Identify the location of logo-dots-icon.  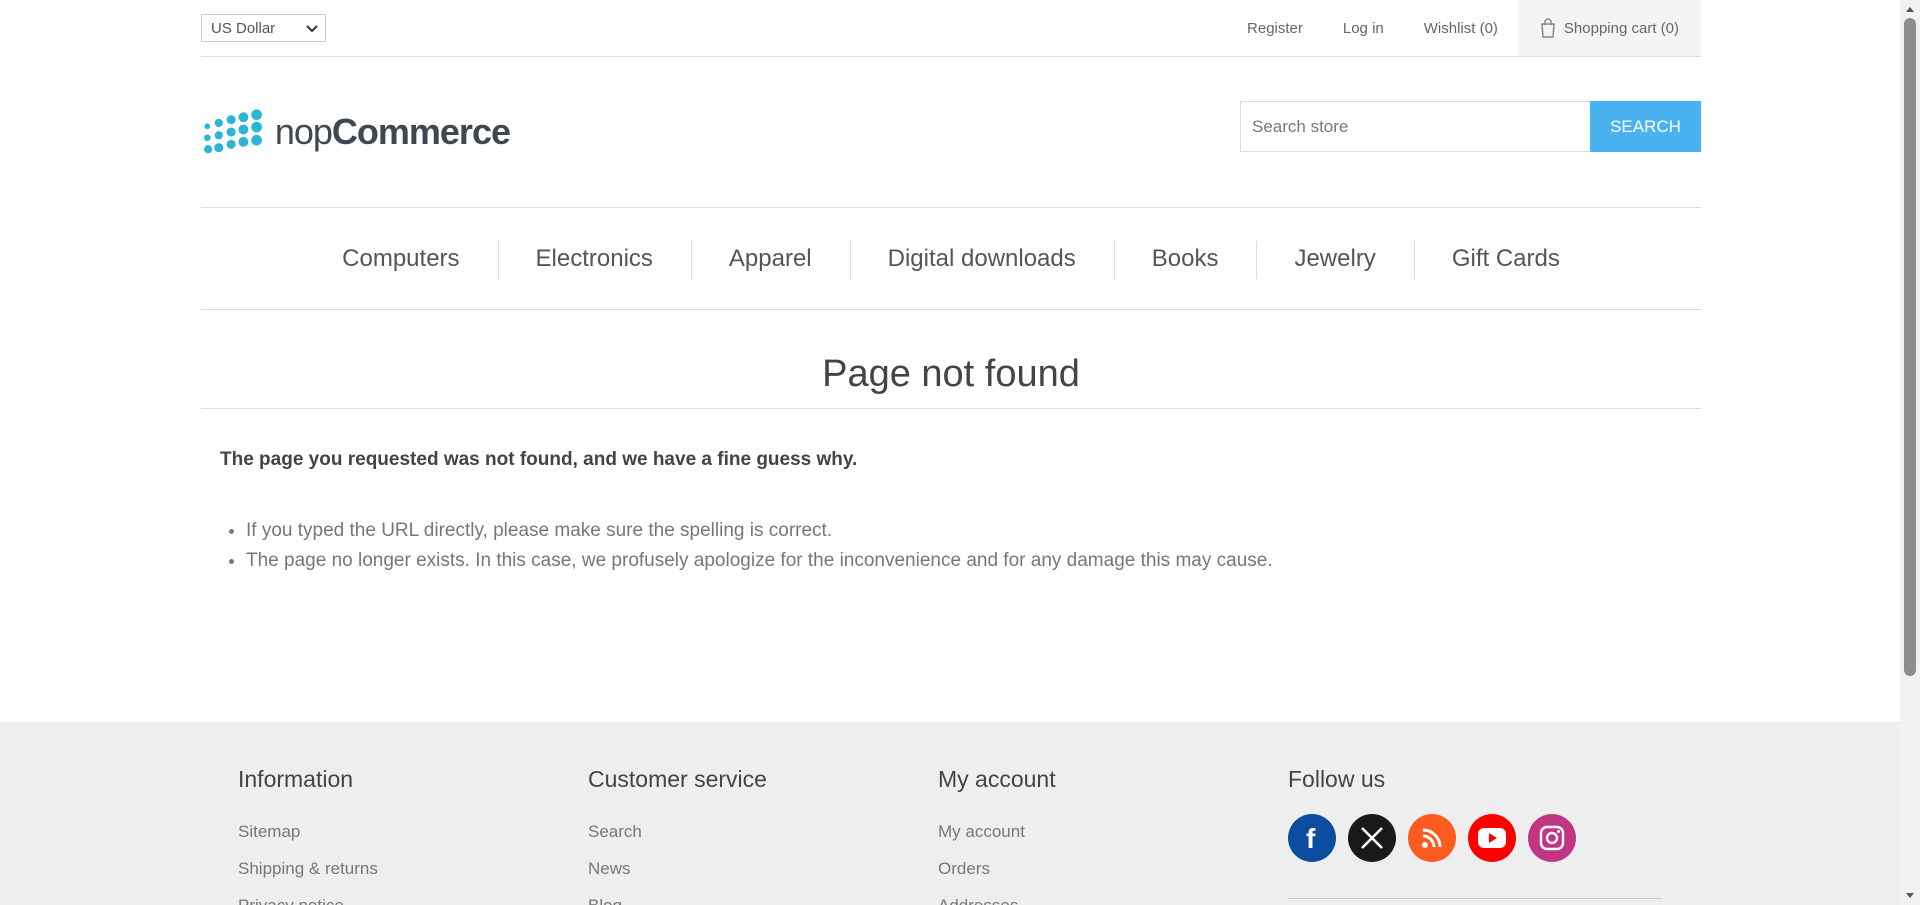
(233, 131).